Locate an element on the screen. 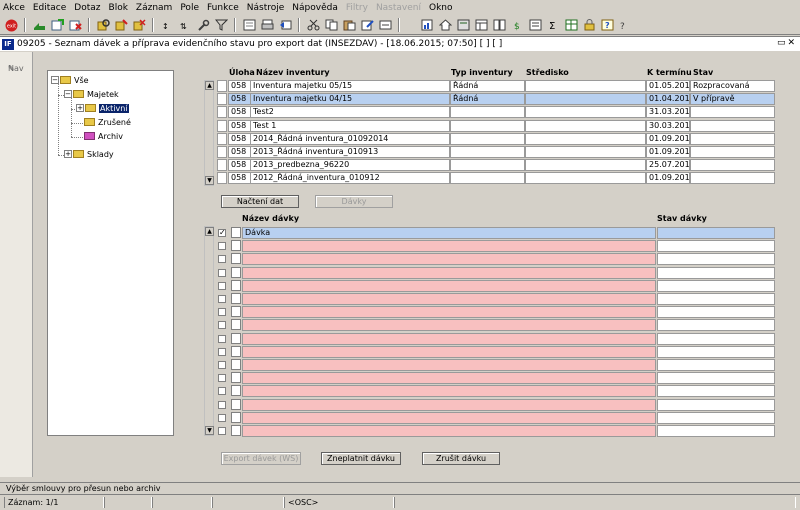  tree-node-archiv: Archiv is located at coordinates (103, 136).